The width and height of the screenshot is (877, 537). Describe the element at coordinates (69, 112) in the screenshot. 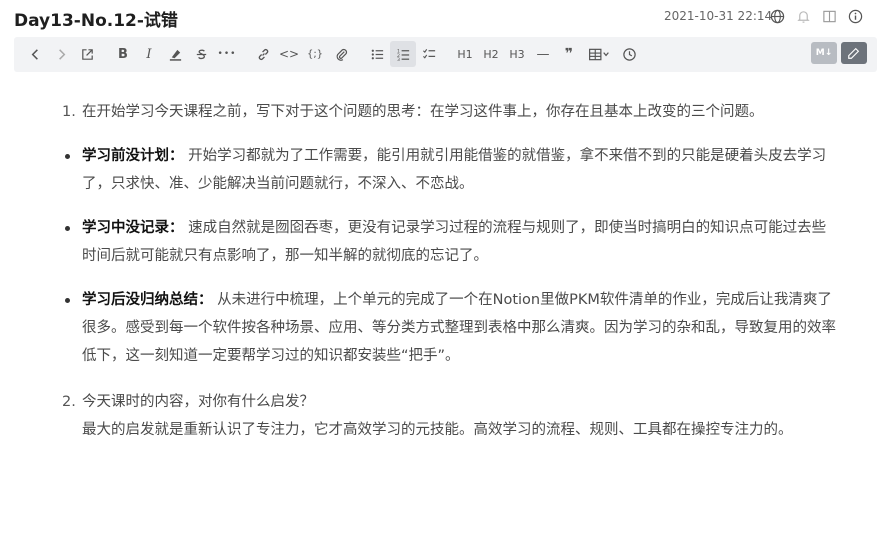

I see `list-number: 1.` at that location.